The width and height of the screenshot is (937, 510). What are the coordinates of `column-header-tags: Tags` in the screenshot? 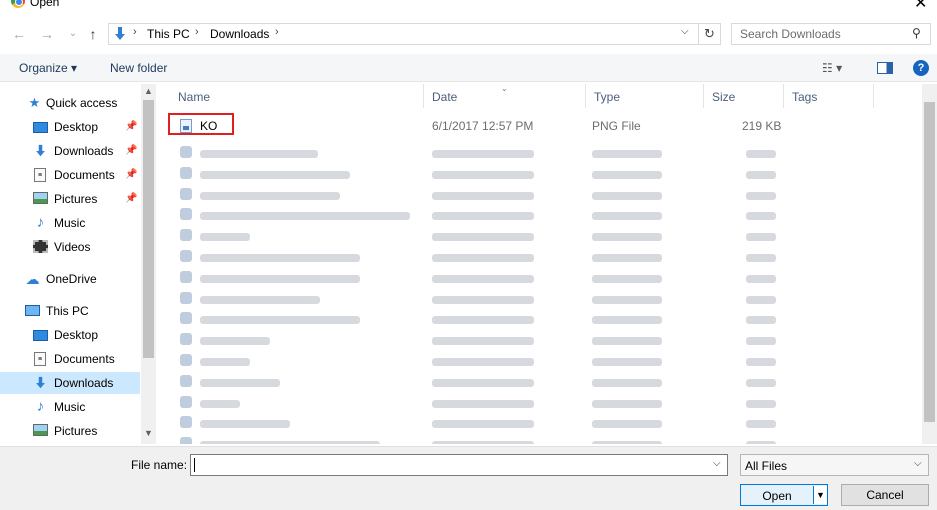 It's located at (829, 96).